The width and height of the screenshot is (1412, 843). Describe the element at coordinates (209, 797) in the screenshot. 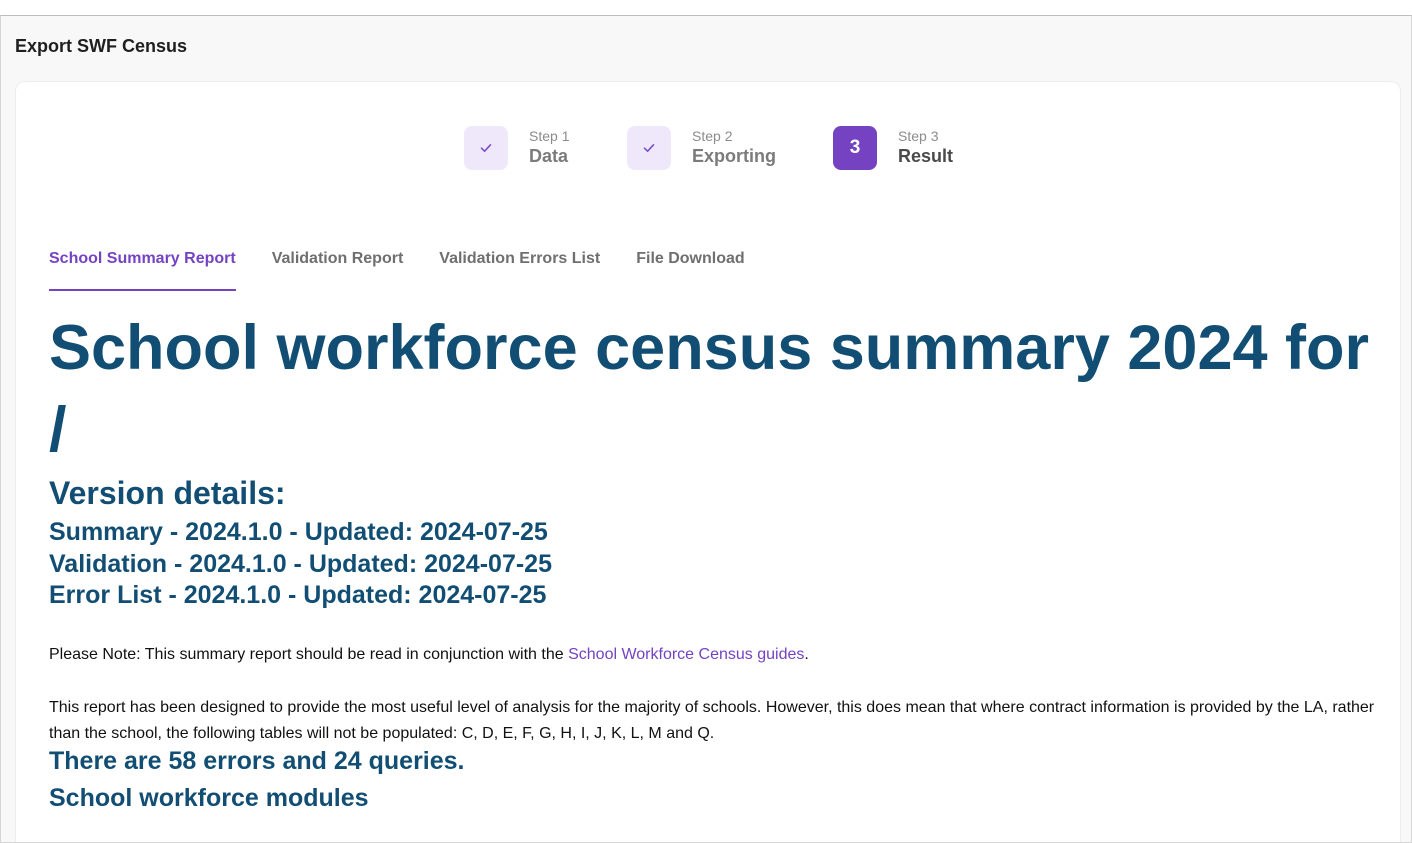

I see `modules-heading: School workforce modules` at that location.